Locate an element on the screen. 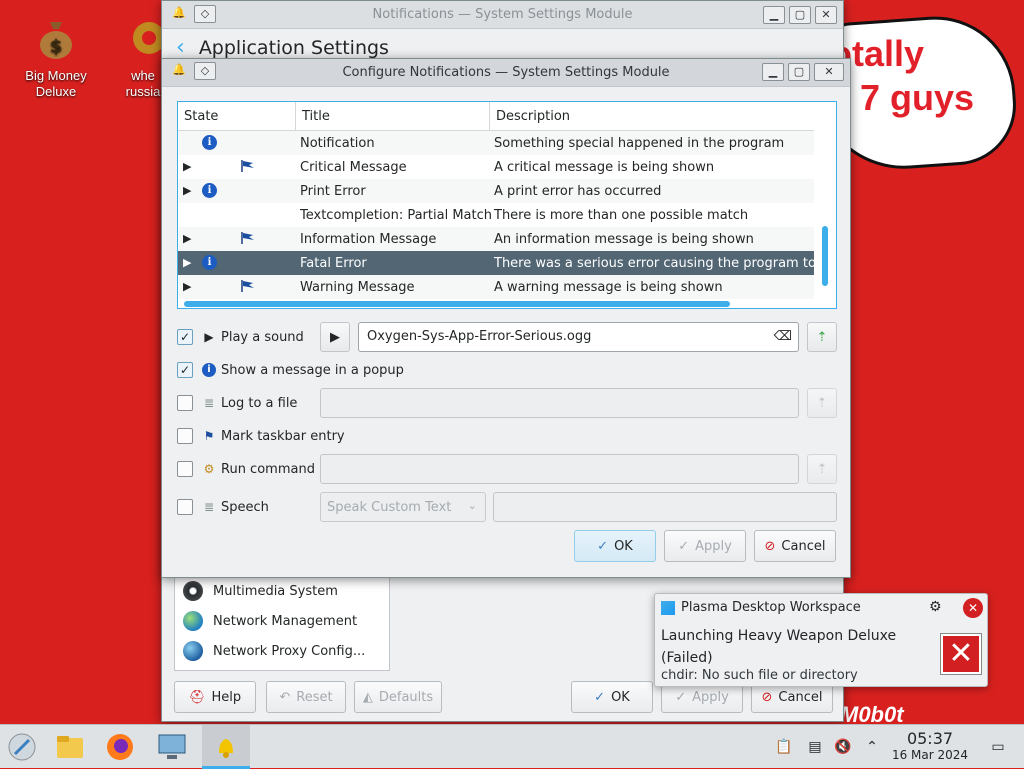 This screenshot has height=769, width=1024. clear-text-icon: ⌫ is located at coordinates (783, 336).